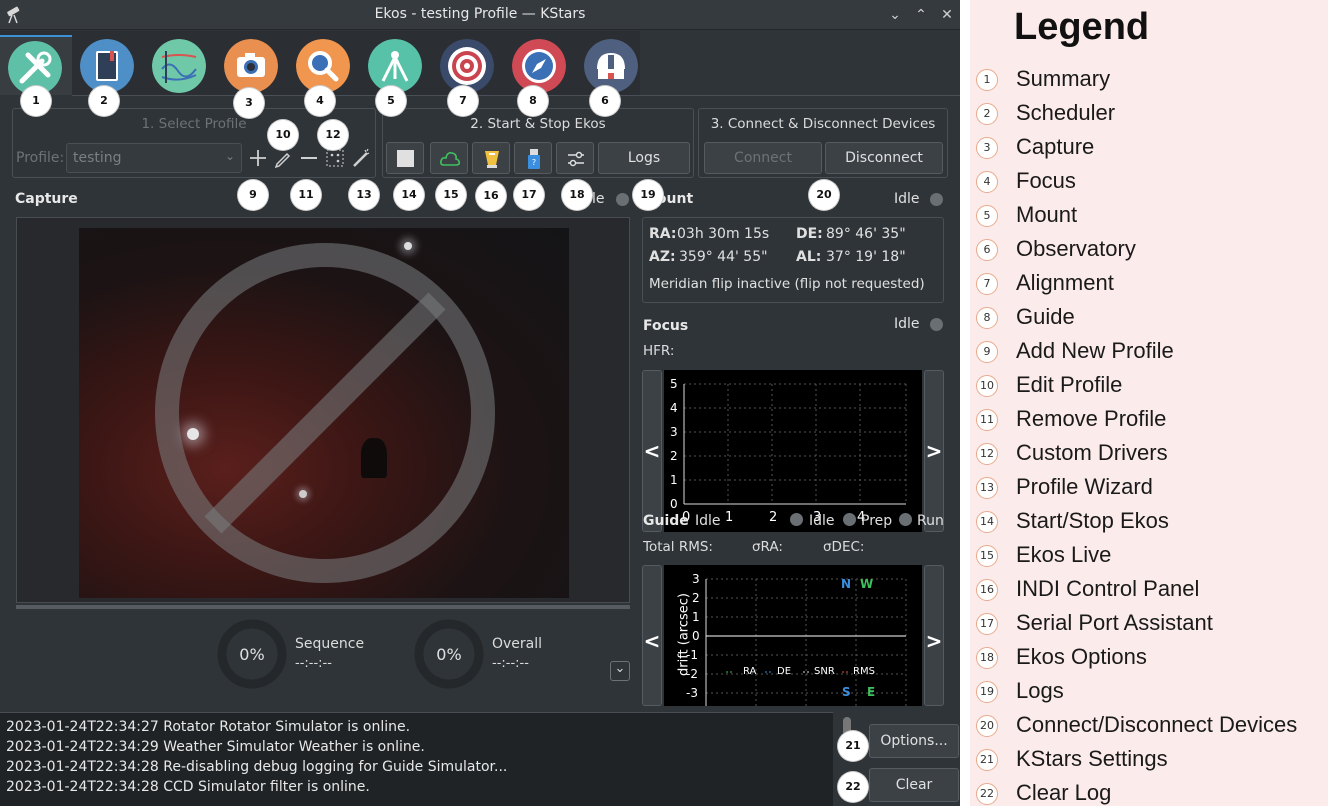 The height and width of the screenshot is (806, 1328). I want to click on callout-badge: 5, so click(391, 101).